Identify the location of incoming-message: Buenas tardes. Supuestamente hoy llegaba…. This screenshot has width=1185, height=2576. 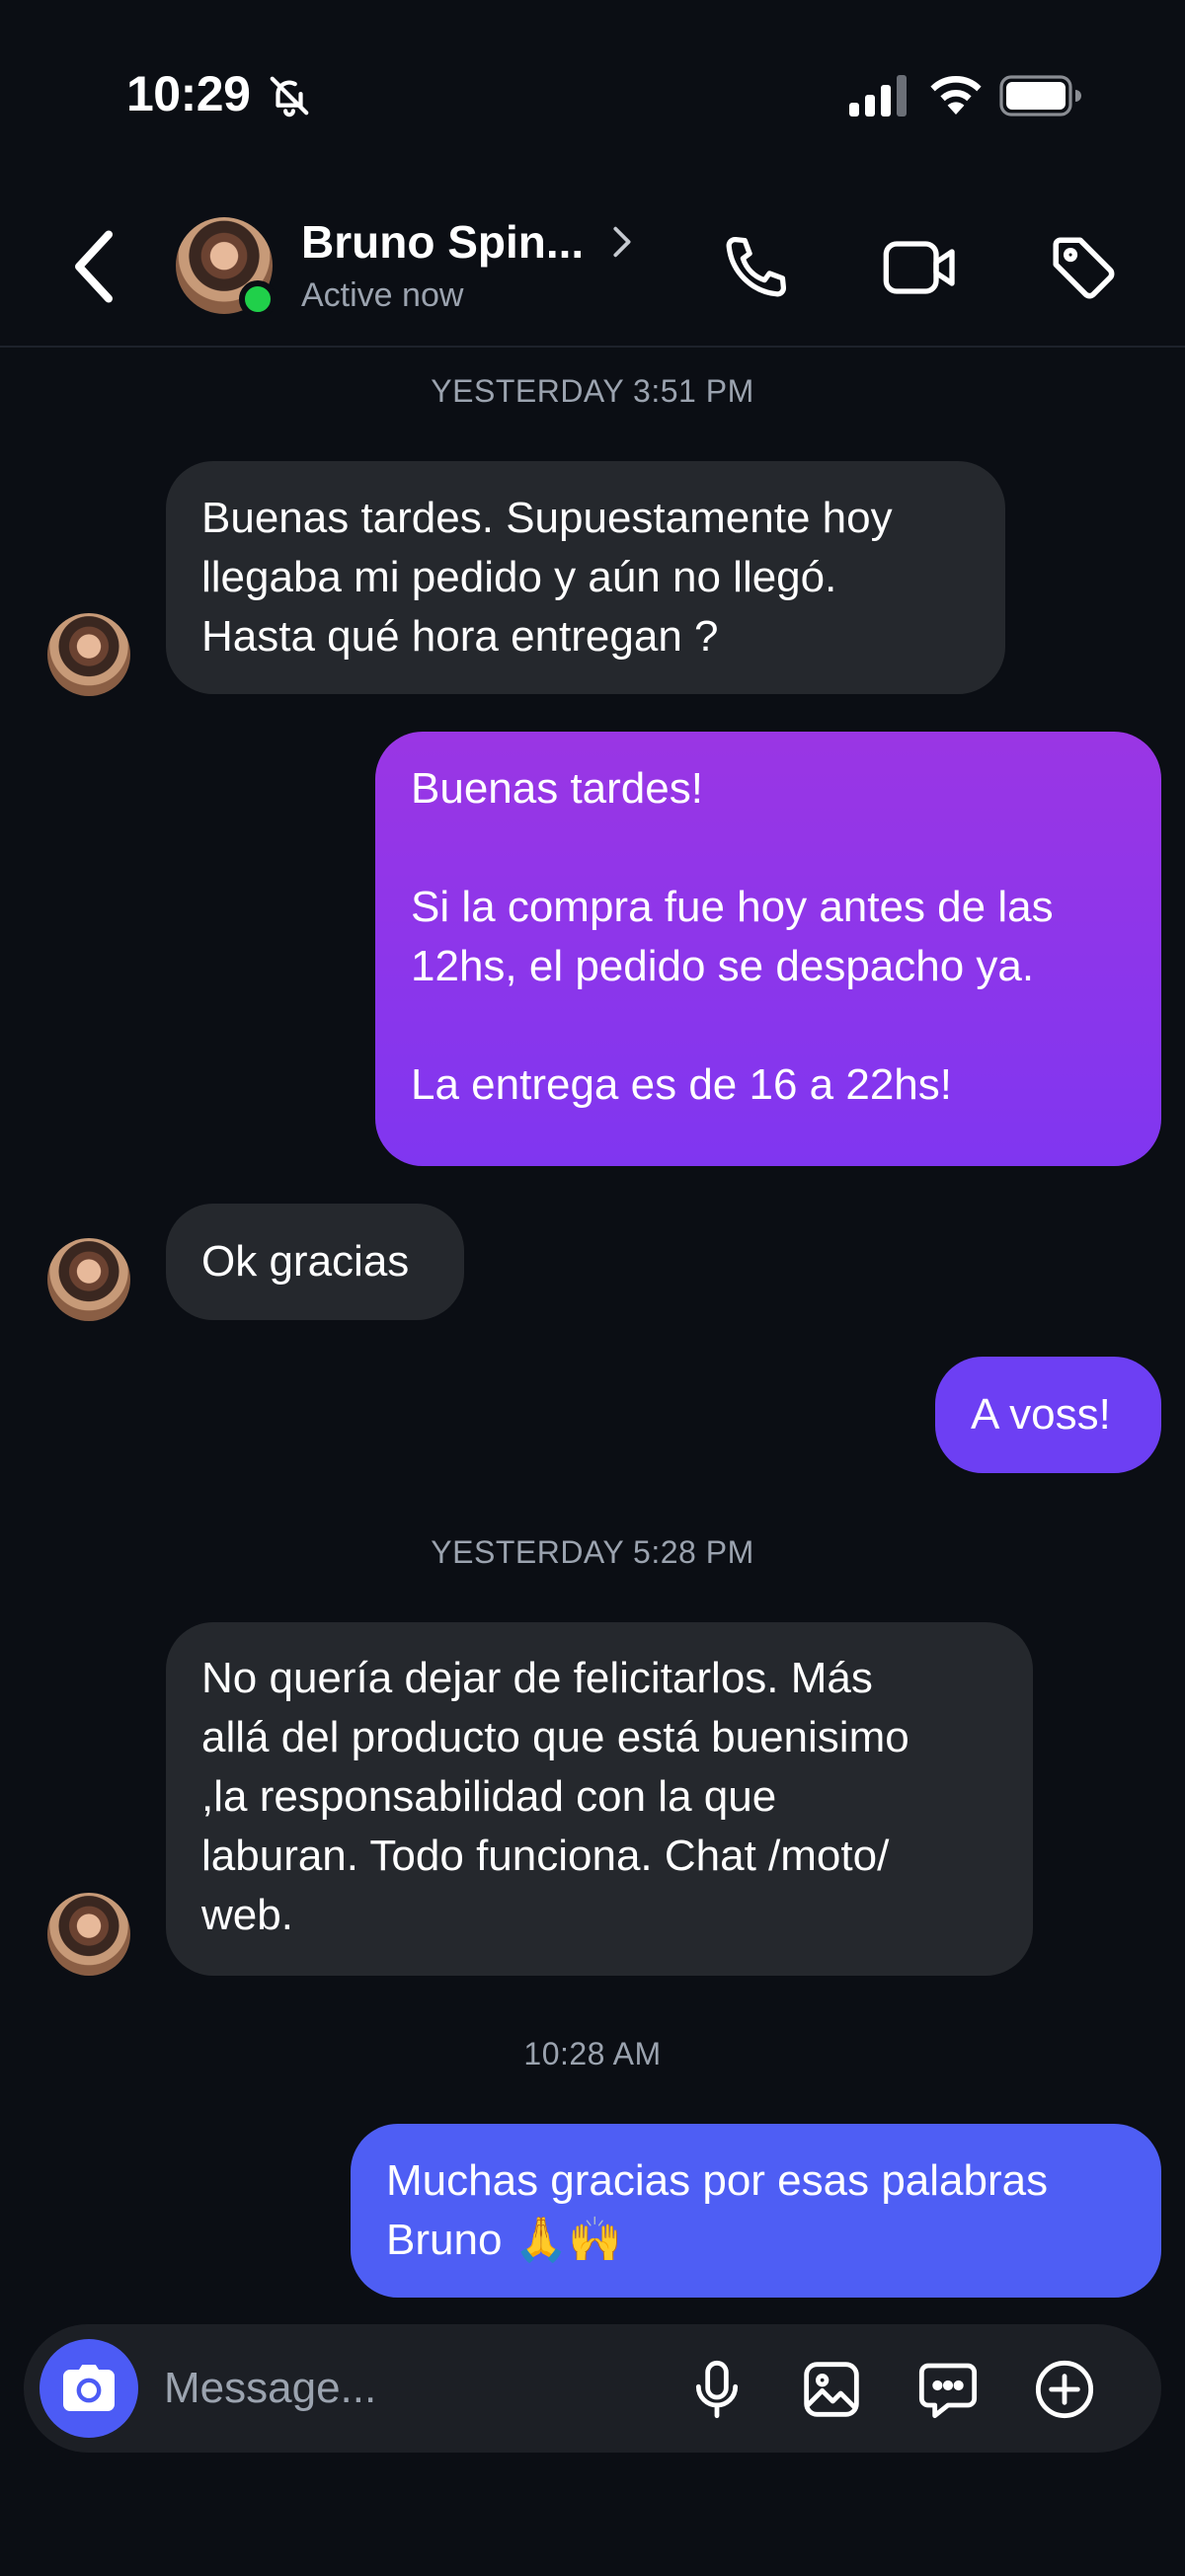
(586, 577).